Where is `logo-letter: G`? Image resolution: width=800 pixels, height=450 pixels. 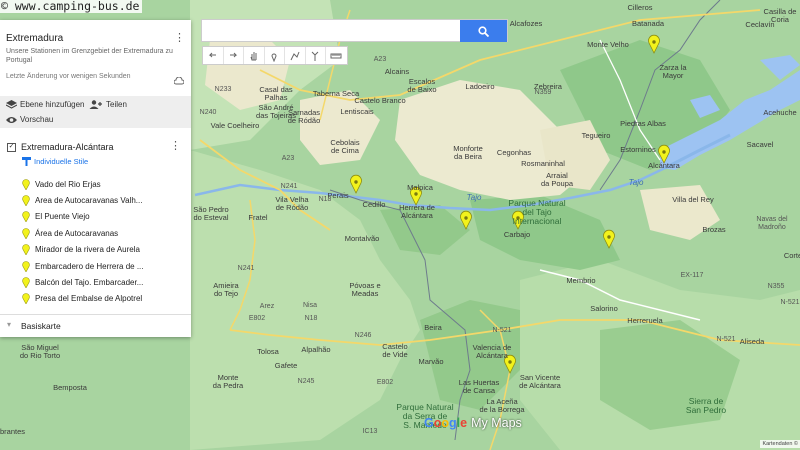
logo-letter: G is located at coordinates (429, 423).